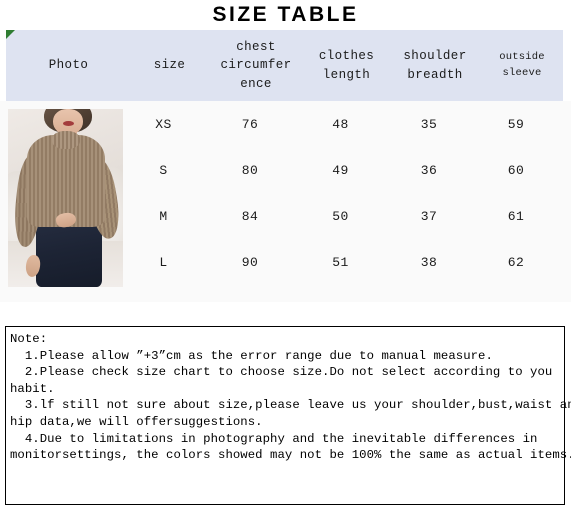 The height and width of the screenshot is (512, 571). Describe the element at coordinates (516, 262) in the screenshot. I see `cell-sleeve: 62` at that location.